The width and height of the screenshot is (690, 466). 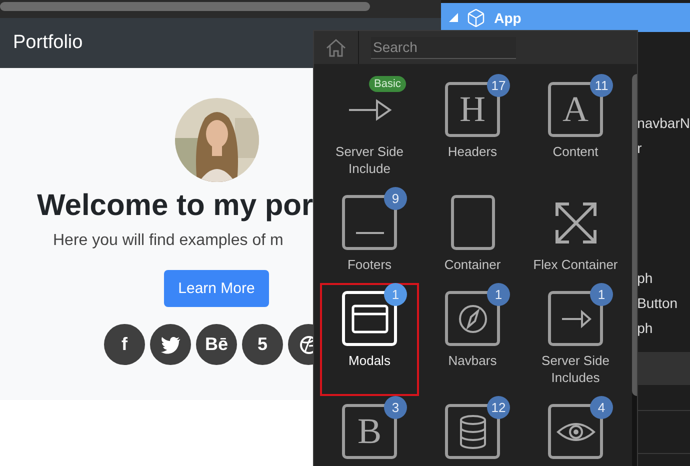 What do you see at coordinates (170, 344) in the screenshot?
I see `bird-icon` at bounding box center [170, 344].